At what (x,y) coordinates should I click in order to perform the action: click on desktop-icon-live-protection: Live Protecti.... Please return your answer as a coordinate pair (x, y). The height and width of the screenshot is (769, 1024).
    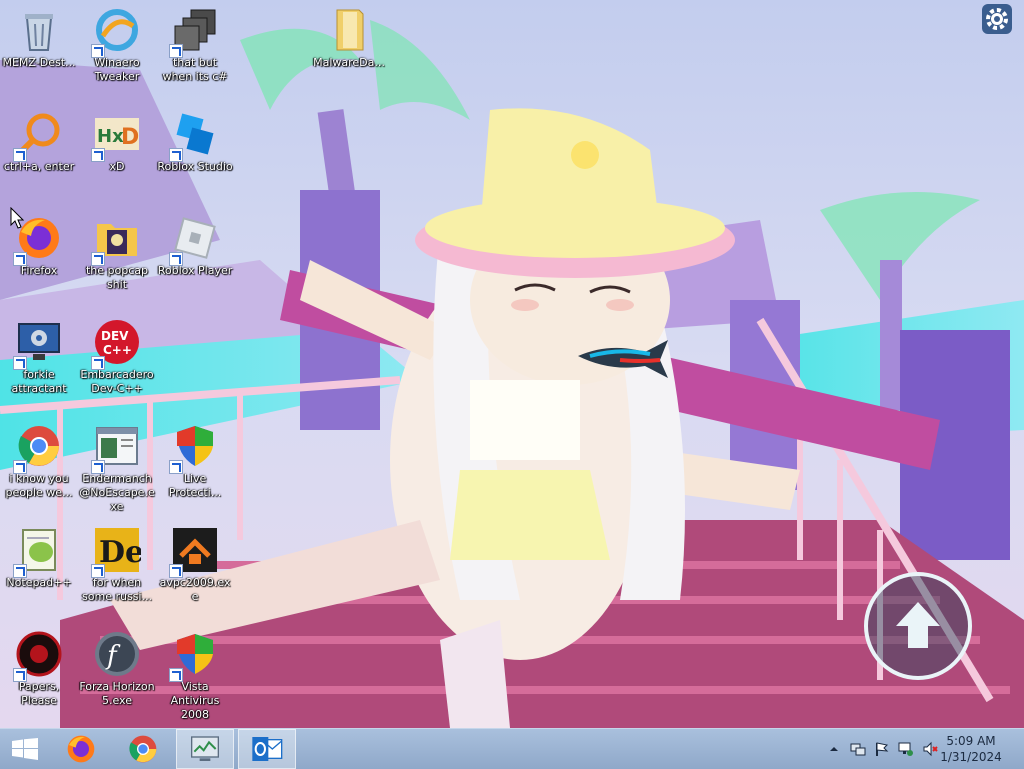
    Looking at the image, I should click on (195, 472).